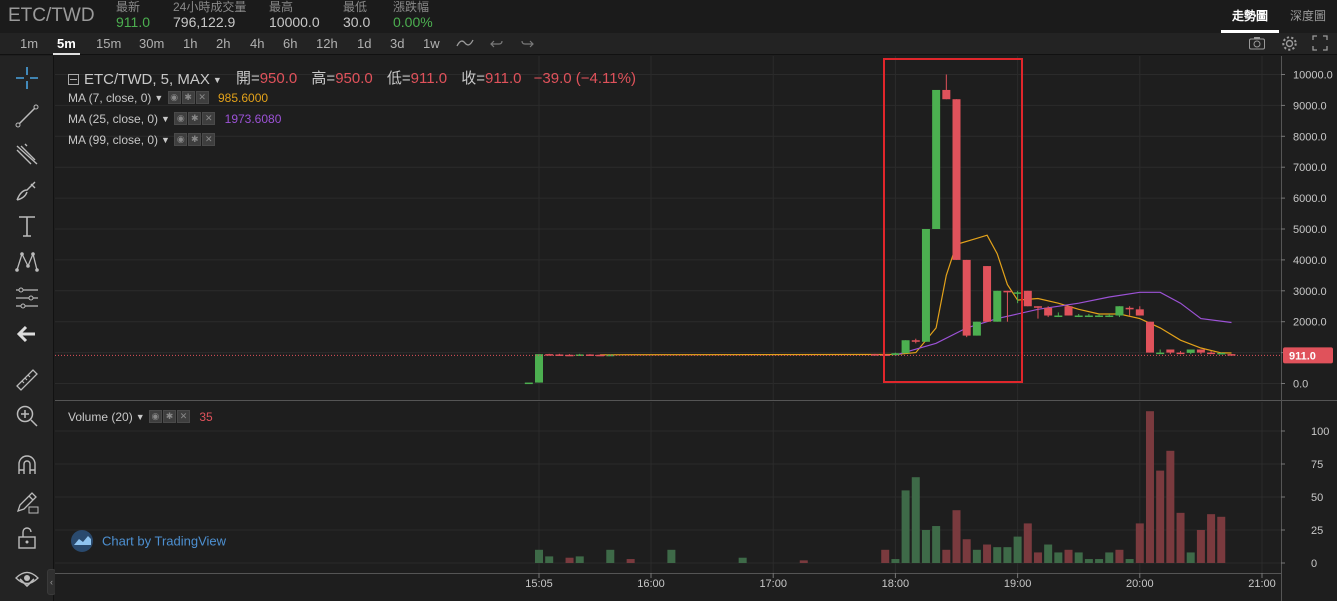 The height and width of the screenshot is (601, 1337). What do you see at coordinates (1310, 261) in the screenshot?
I see `price-tick-label: 4000.0` at bounding box center [1310, 261].